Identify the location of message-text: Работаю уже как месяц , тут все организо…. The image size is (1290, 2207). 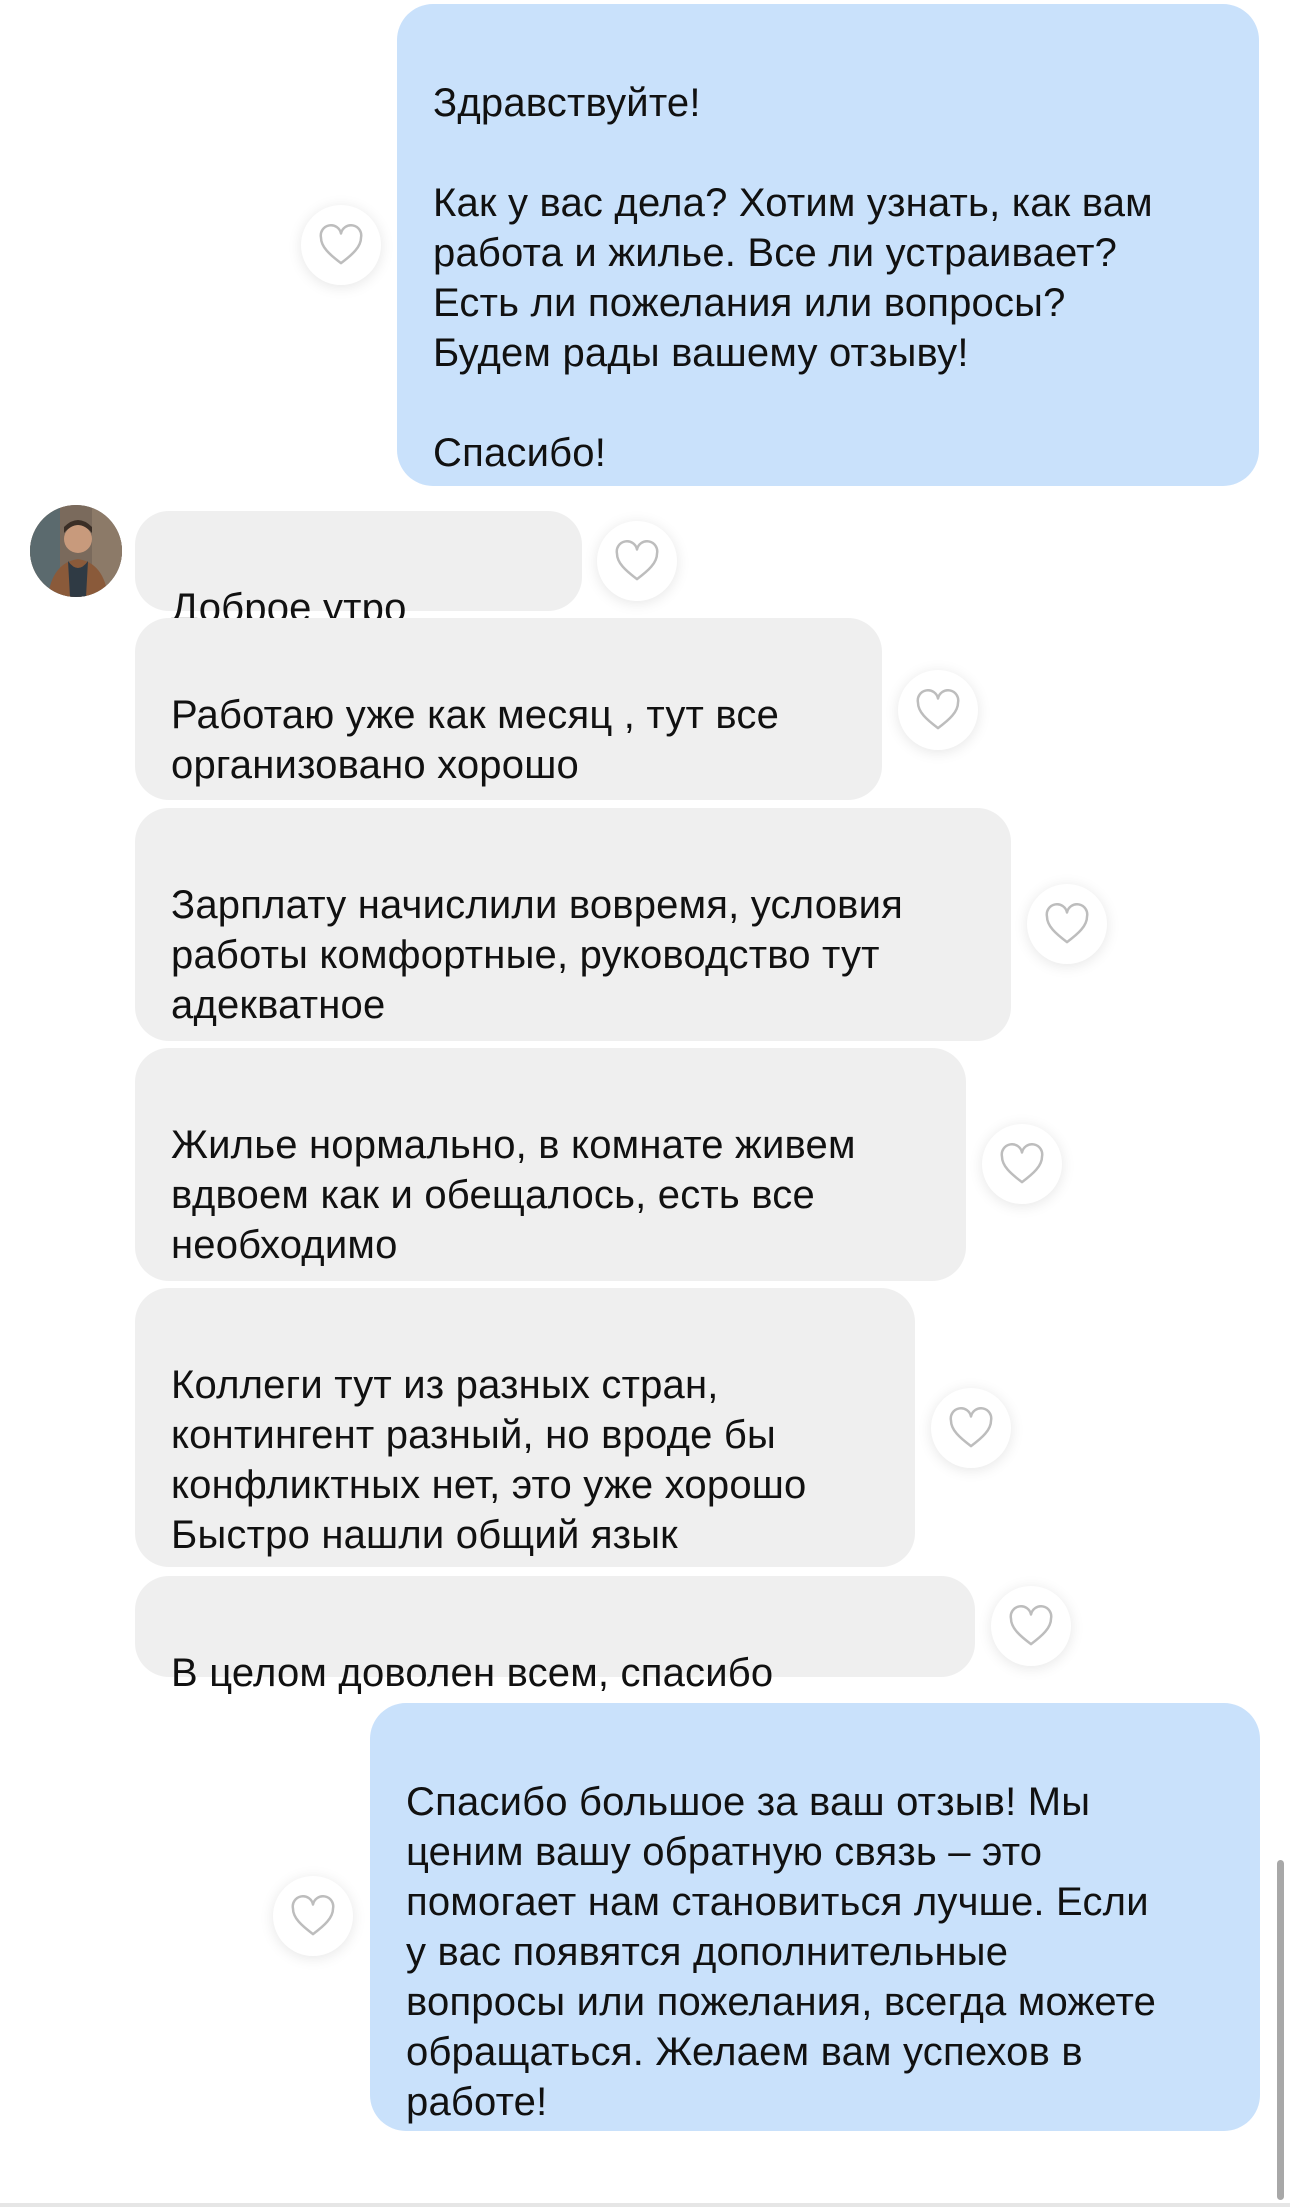
(475, 740).